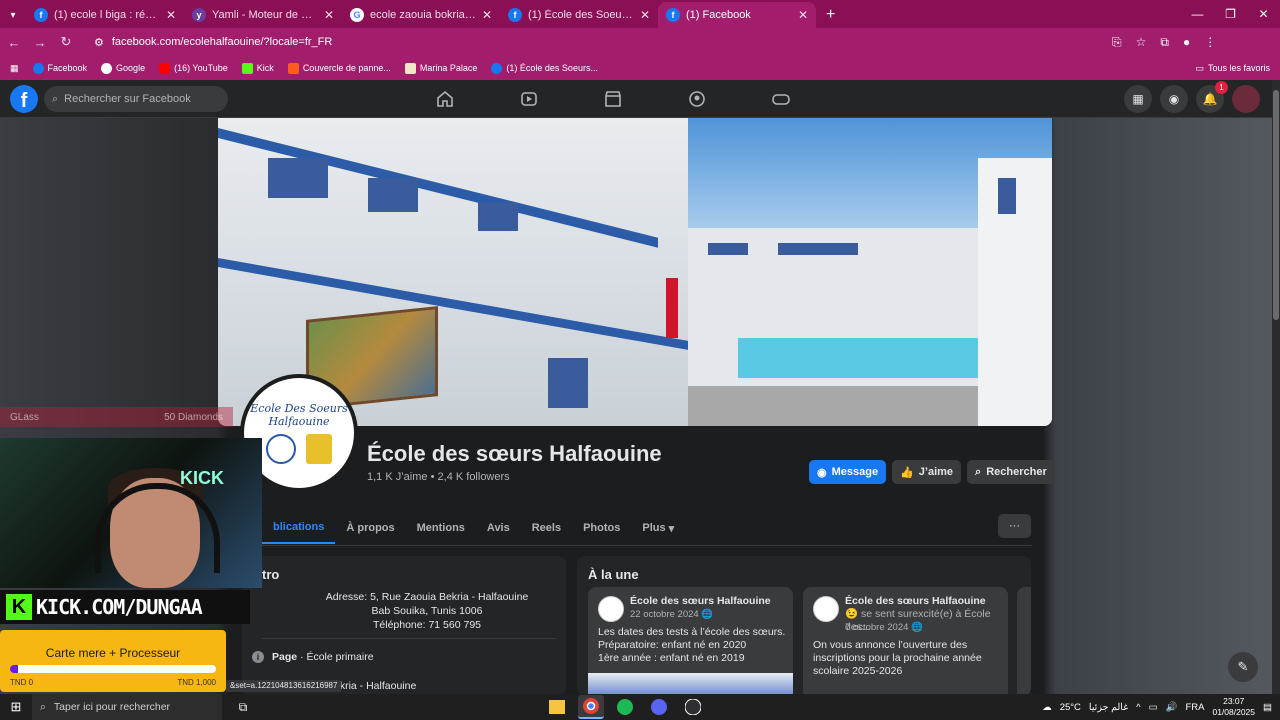 Image resolution: width=1280 pixels, height=720 pixels. What do you see at coordinates (1172, 707) in the screenshot?
I see `volume-icon: 🔊` at bounding box center [1172, 707].